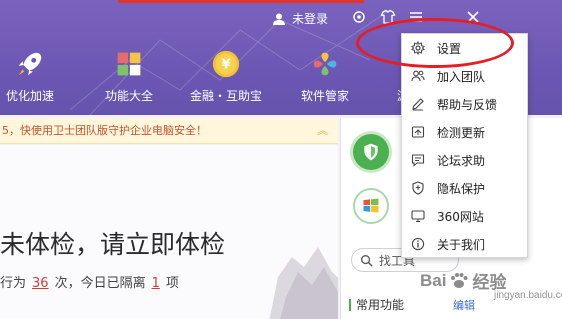 The width and height of the screenshot is (562, 319). I want to click on menu-label-privacy: 隐私保护, so click(461, 188).